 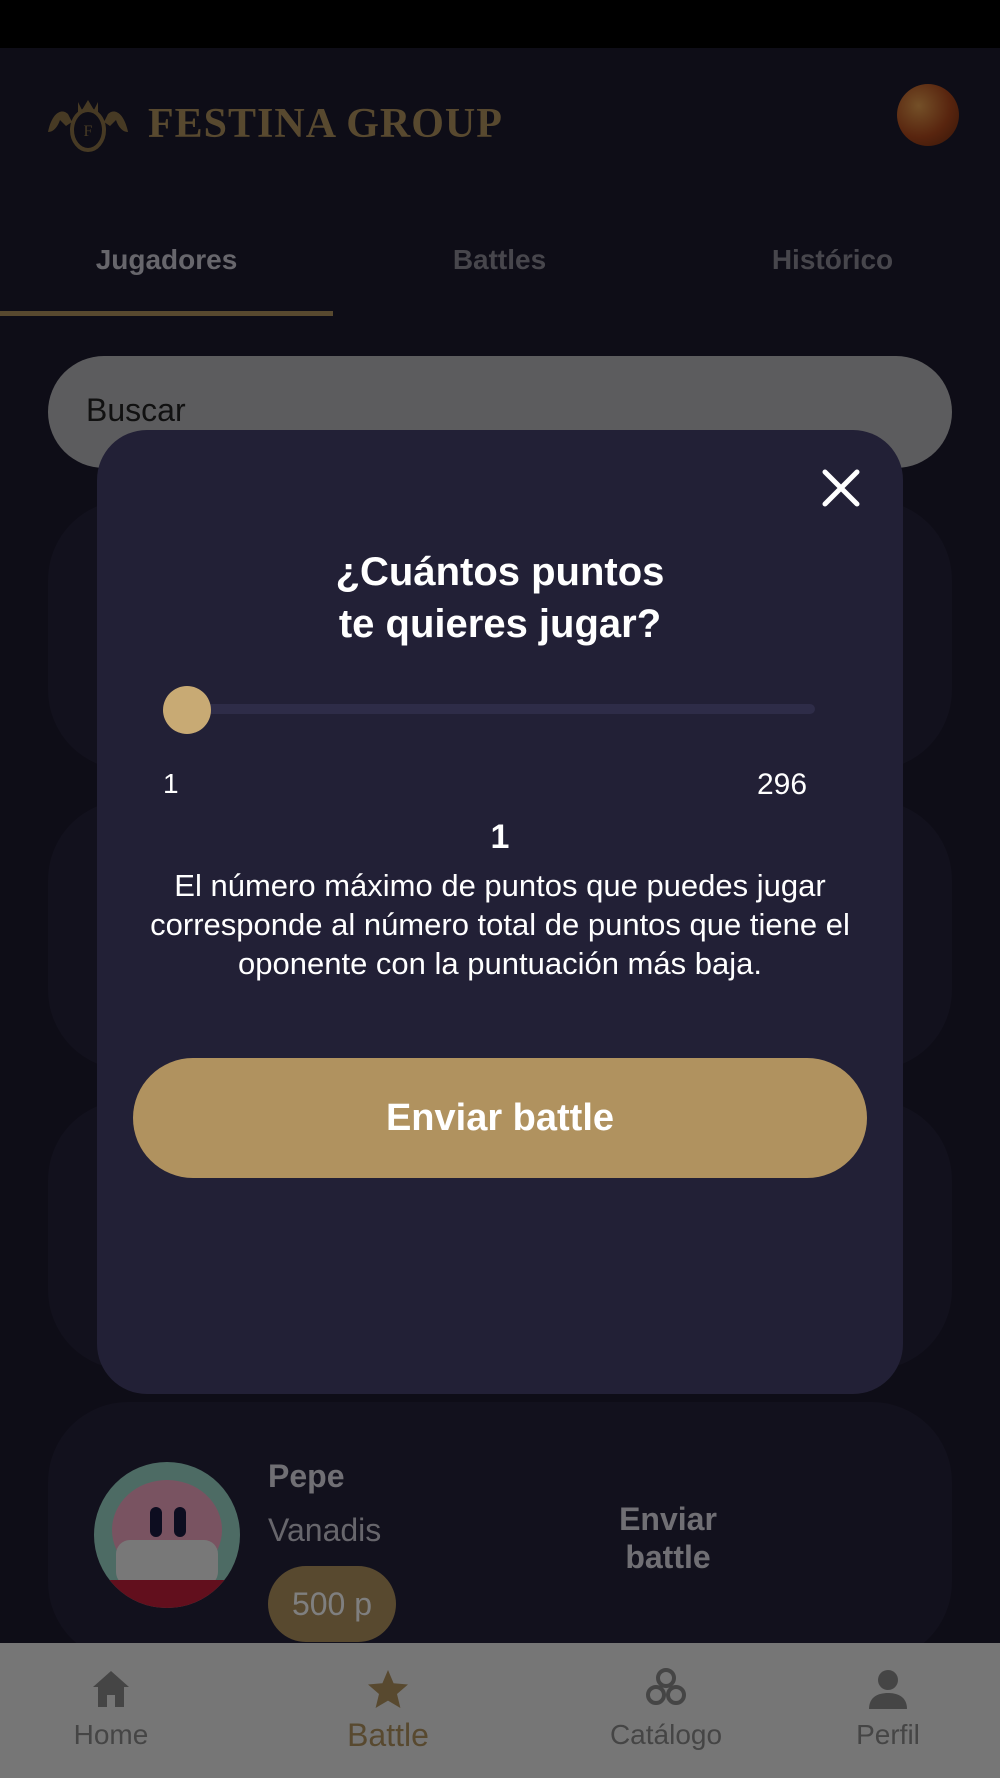 What do you see at coordinates (500, 837) in the screenshot?
I see `slider-current-value: 1` at bounding box center [500, 837].